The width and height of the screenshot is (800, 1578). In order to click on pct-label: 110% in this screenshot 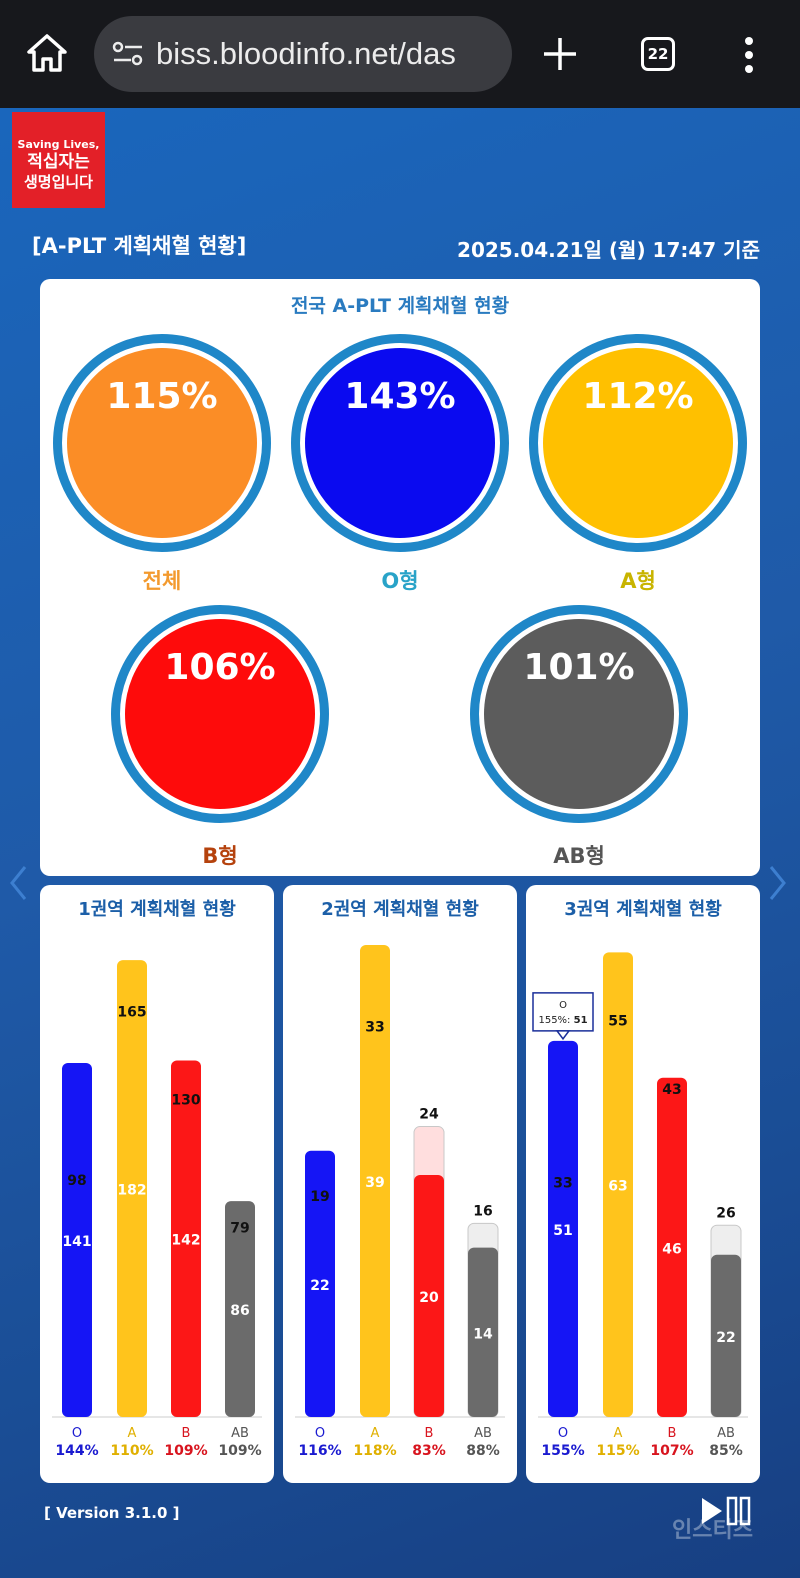, I will do `click(131, 1451)`.